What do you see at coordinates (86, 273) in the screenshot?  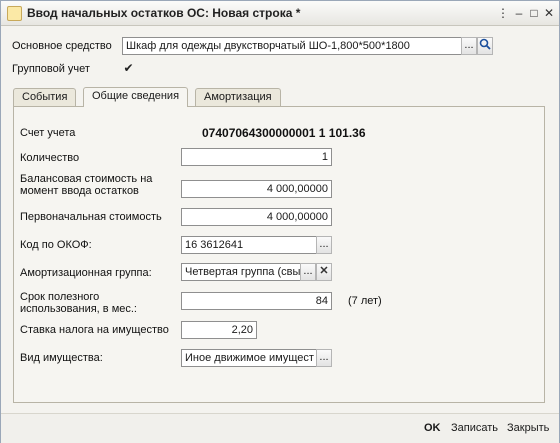 I see `depreciation-group-label: Амортизационная группа:` at bounding box center [86, 273].